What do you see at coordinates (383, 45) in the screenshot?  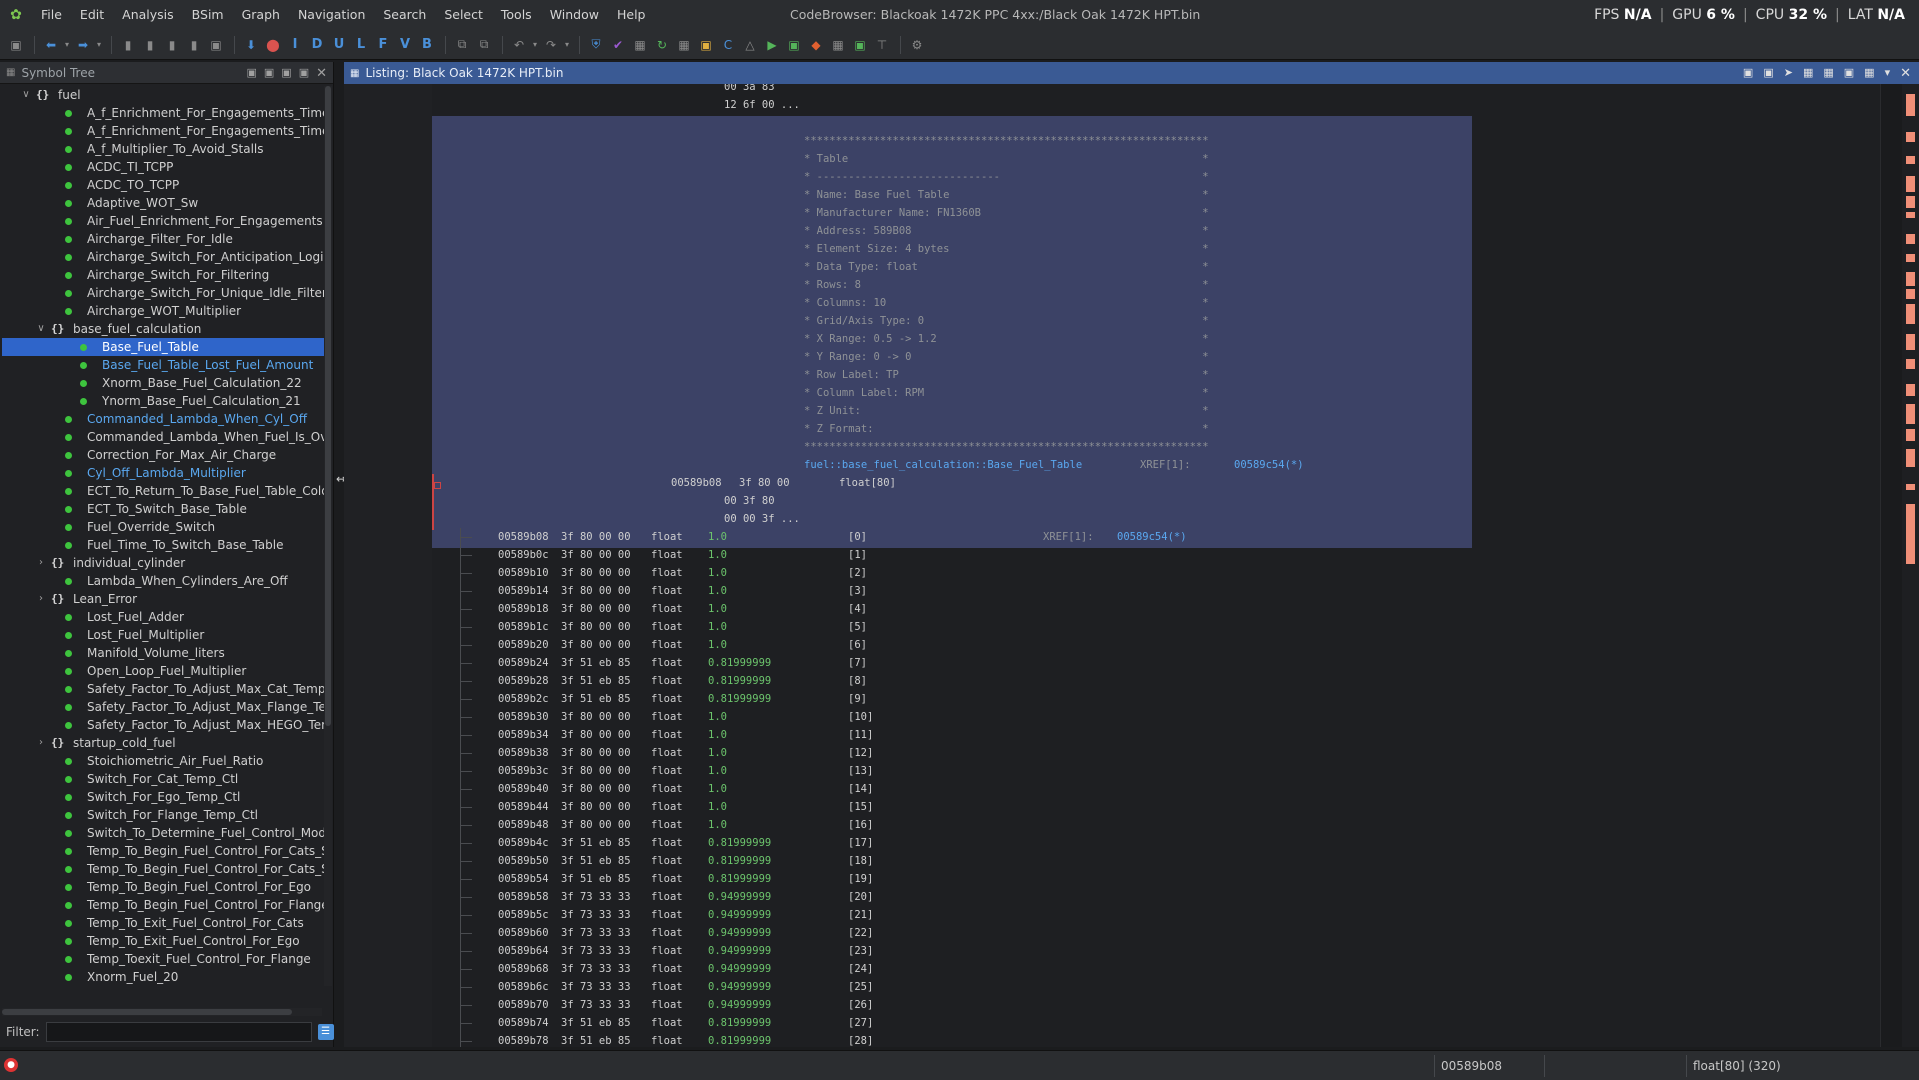 I see `navigate-f-button: F` at bounding box center [383, 45].